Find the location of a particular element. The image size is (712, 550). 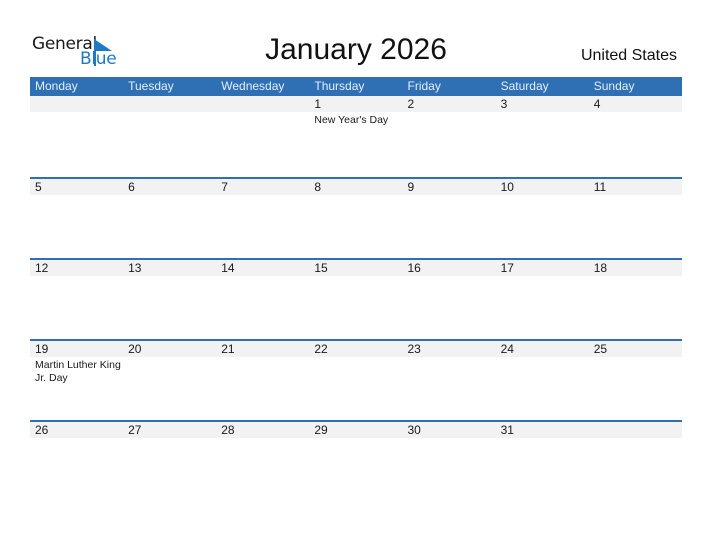

day-cell: 1 New Year's Day is located at coordinates (355, 111).